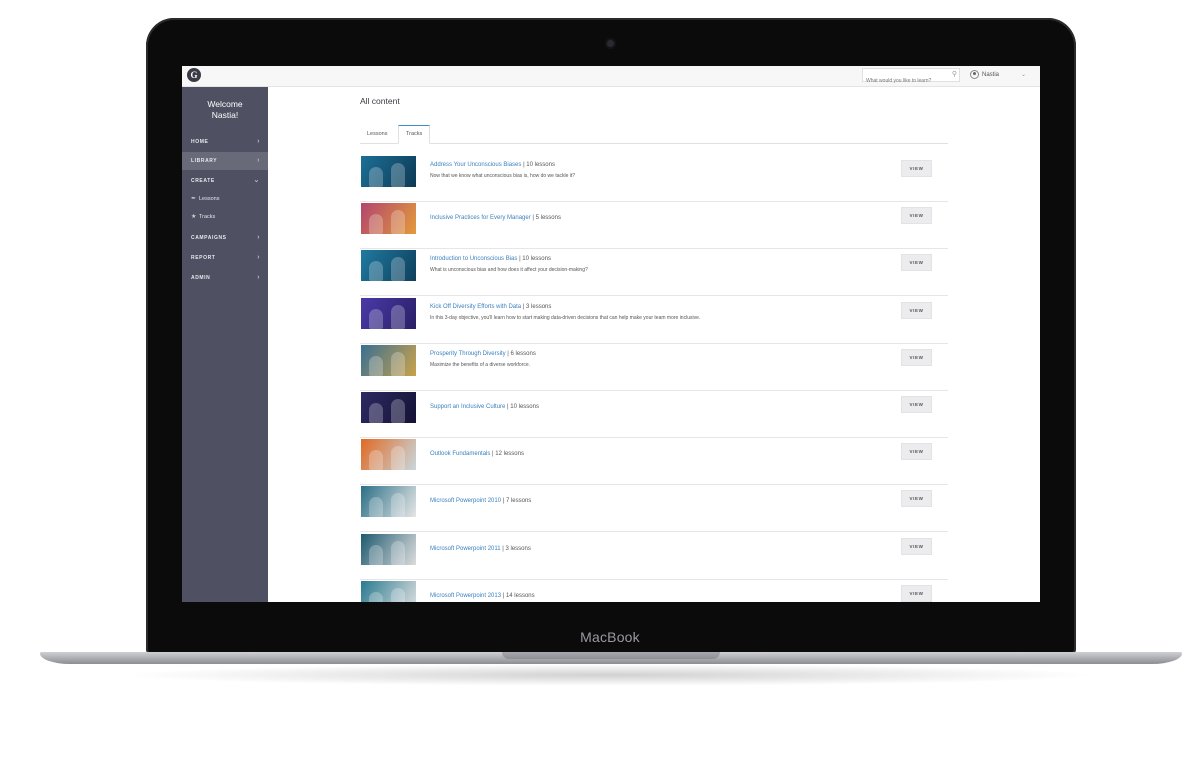  Describe the element at coordinates (414, 134) in the screenshot. I see `tab-tracks: Tracks` at that location.